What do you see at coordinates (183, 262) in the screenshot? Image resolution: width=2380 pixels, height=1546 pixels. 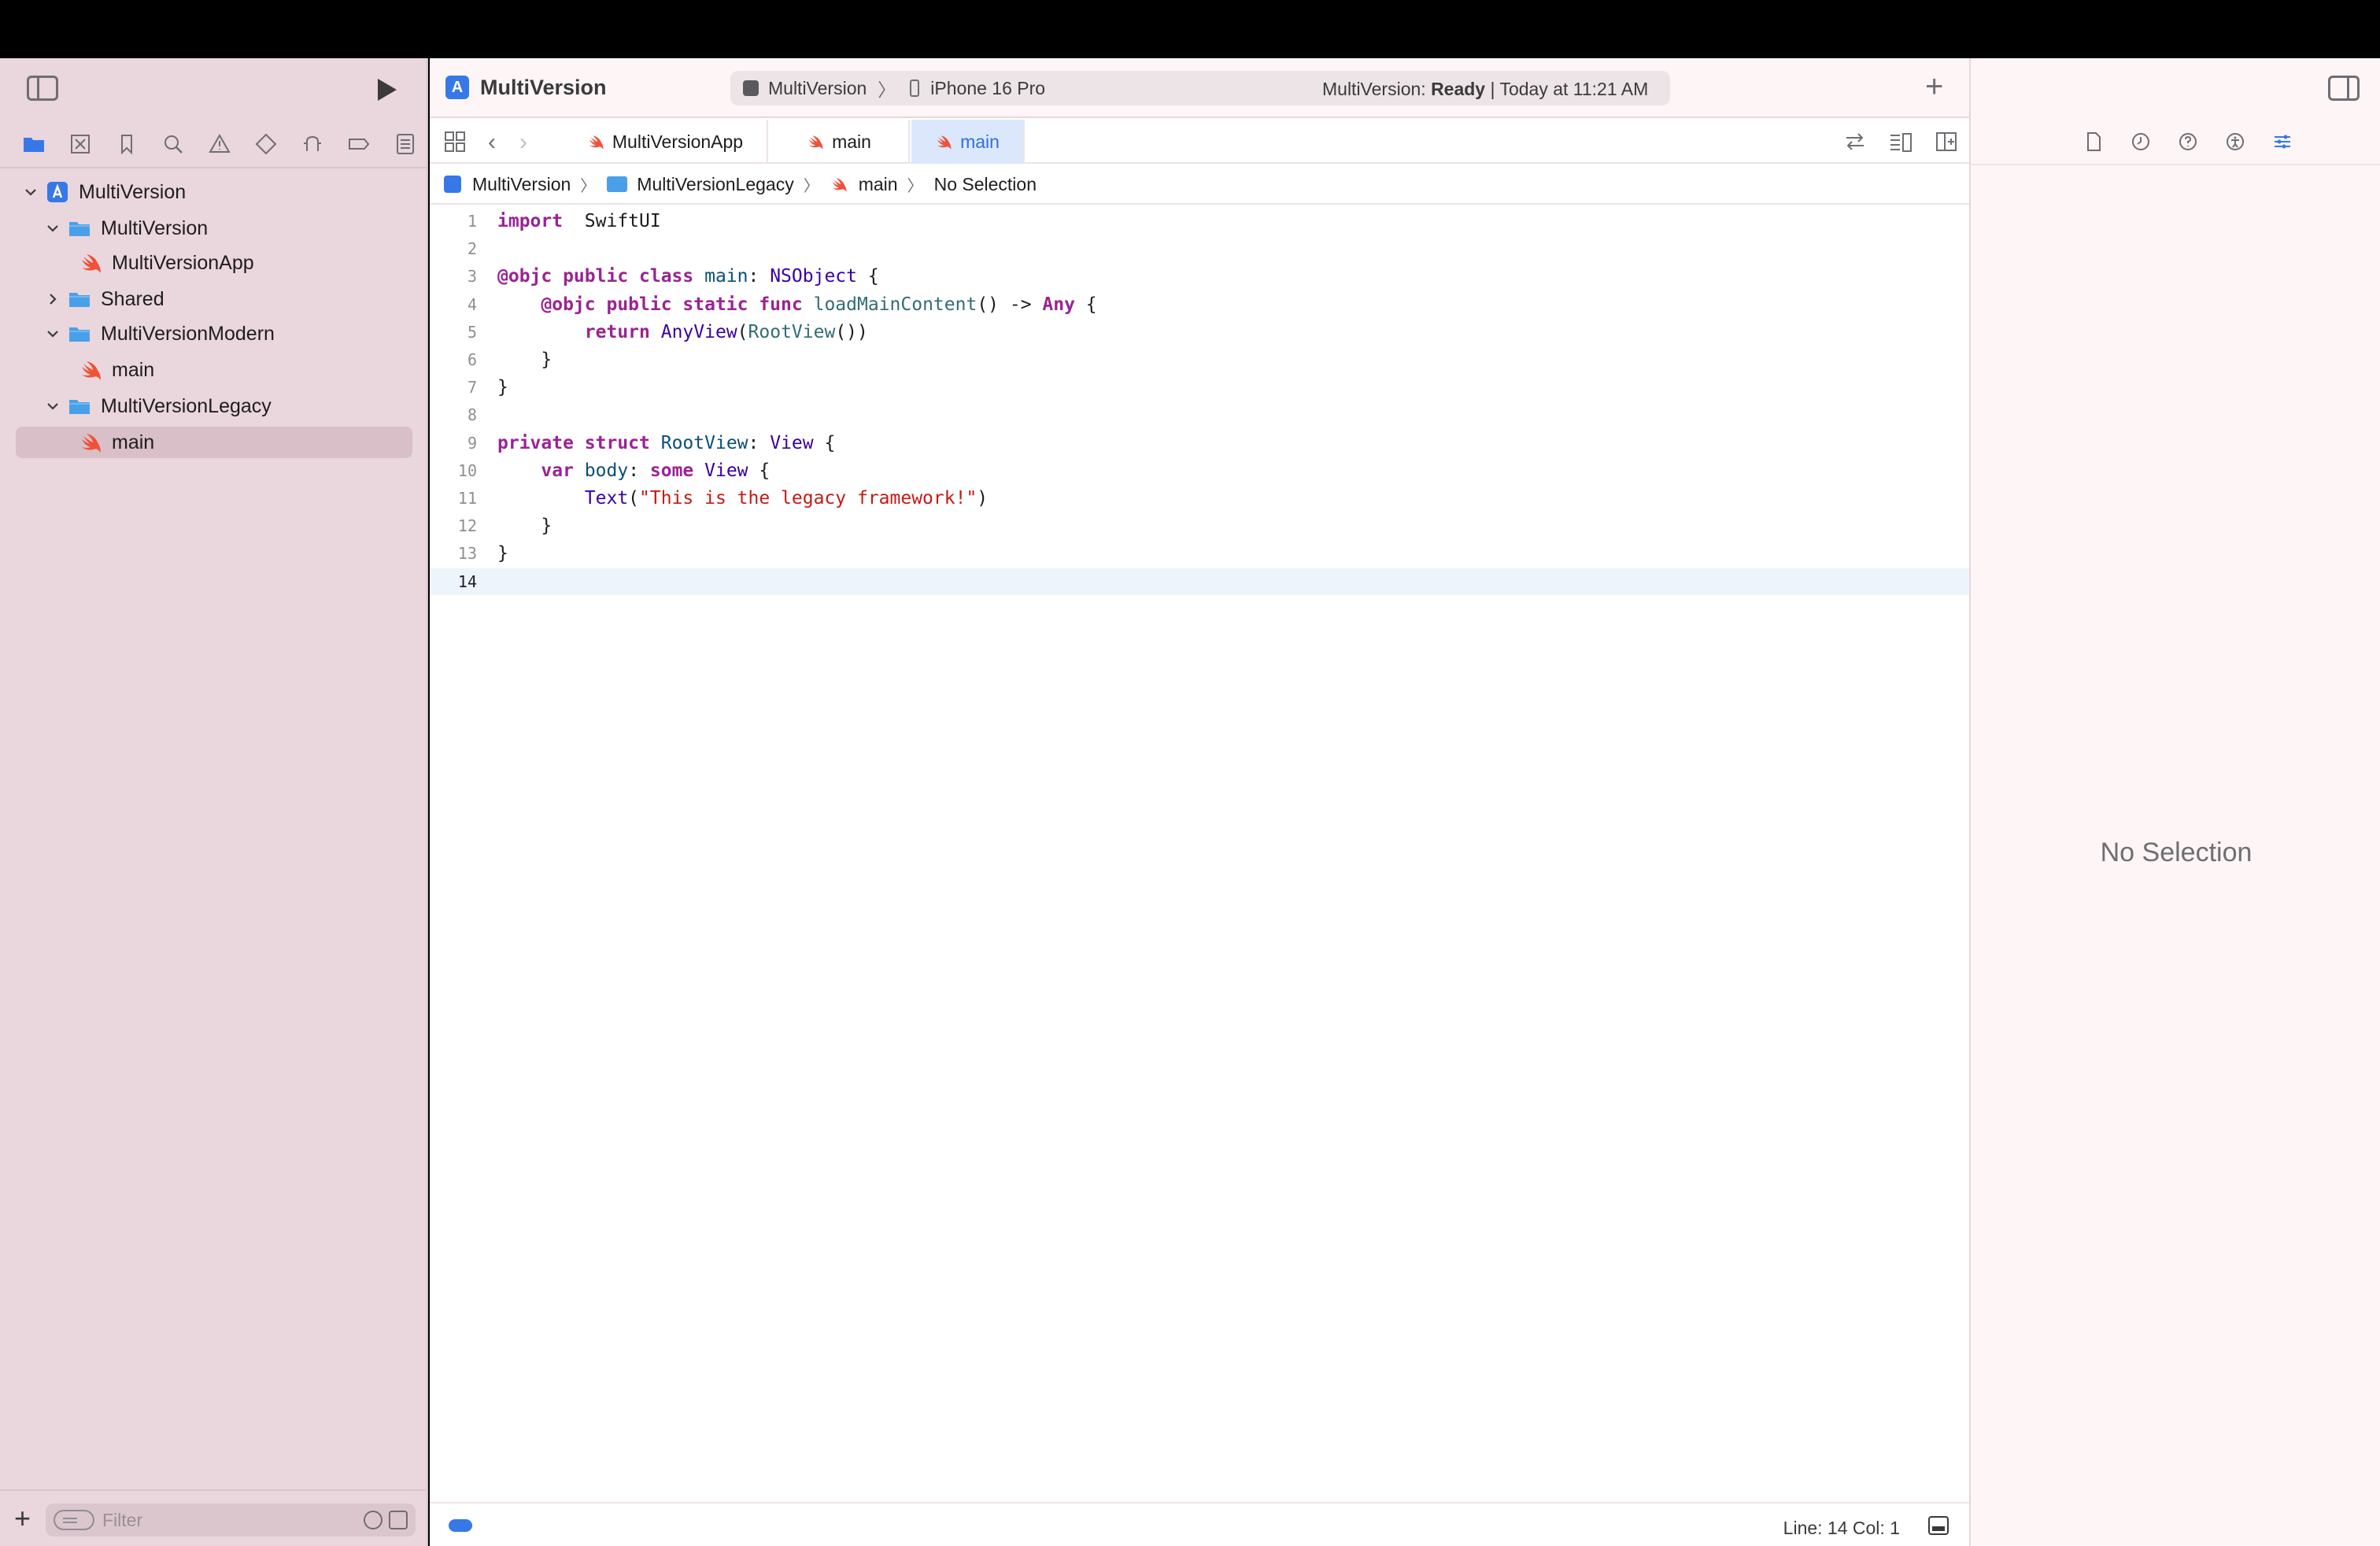 I see `tree-item-label: MultiVersionApp` at bounding box center [183, 262].